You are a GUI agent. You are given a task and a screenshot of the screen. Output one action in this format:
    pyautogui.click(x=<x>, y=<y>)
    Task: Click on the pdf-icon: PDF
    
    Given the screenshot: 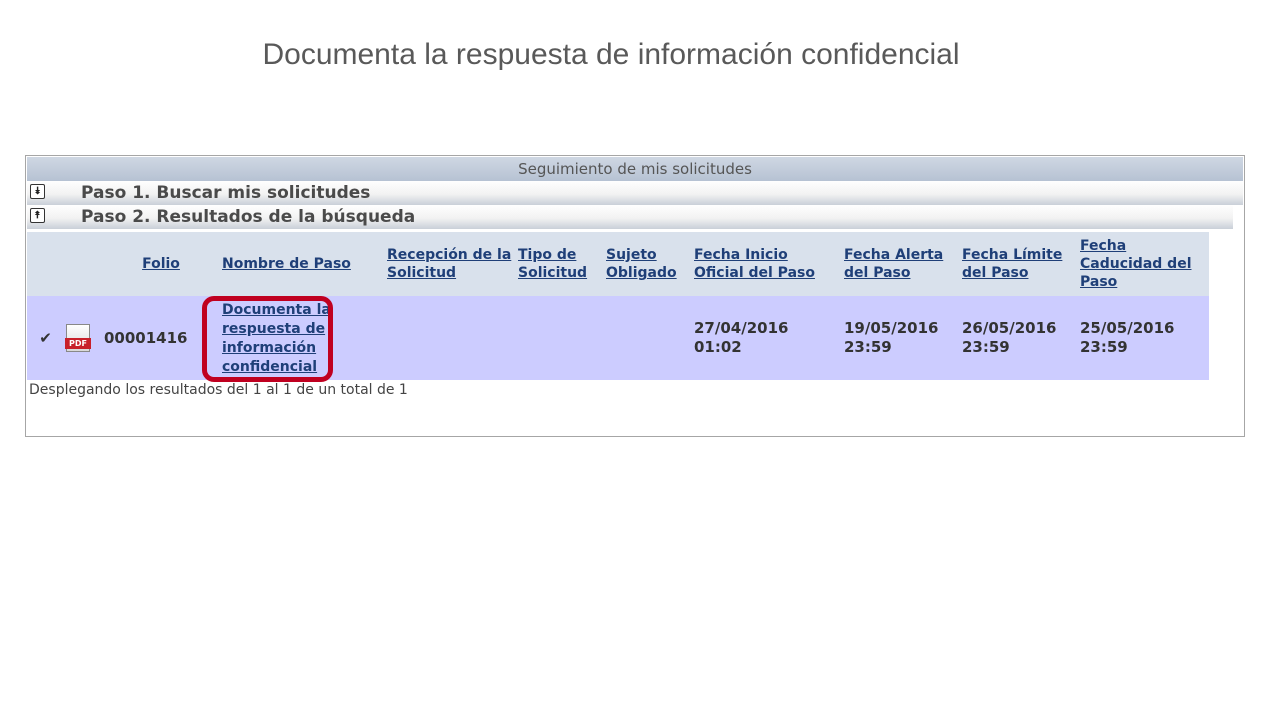 What is the action you would take?
    pyautogui.click(x=78, y=338)
    